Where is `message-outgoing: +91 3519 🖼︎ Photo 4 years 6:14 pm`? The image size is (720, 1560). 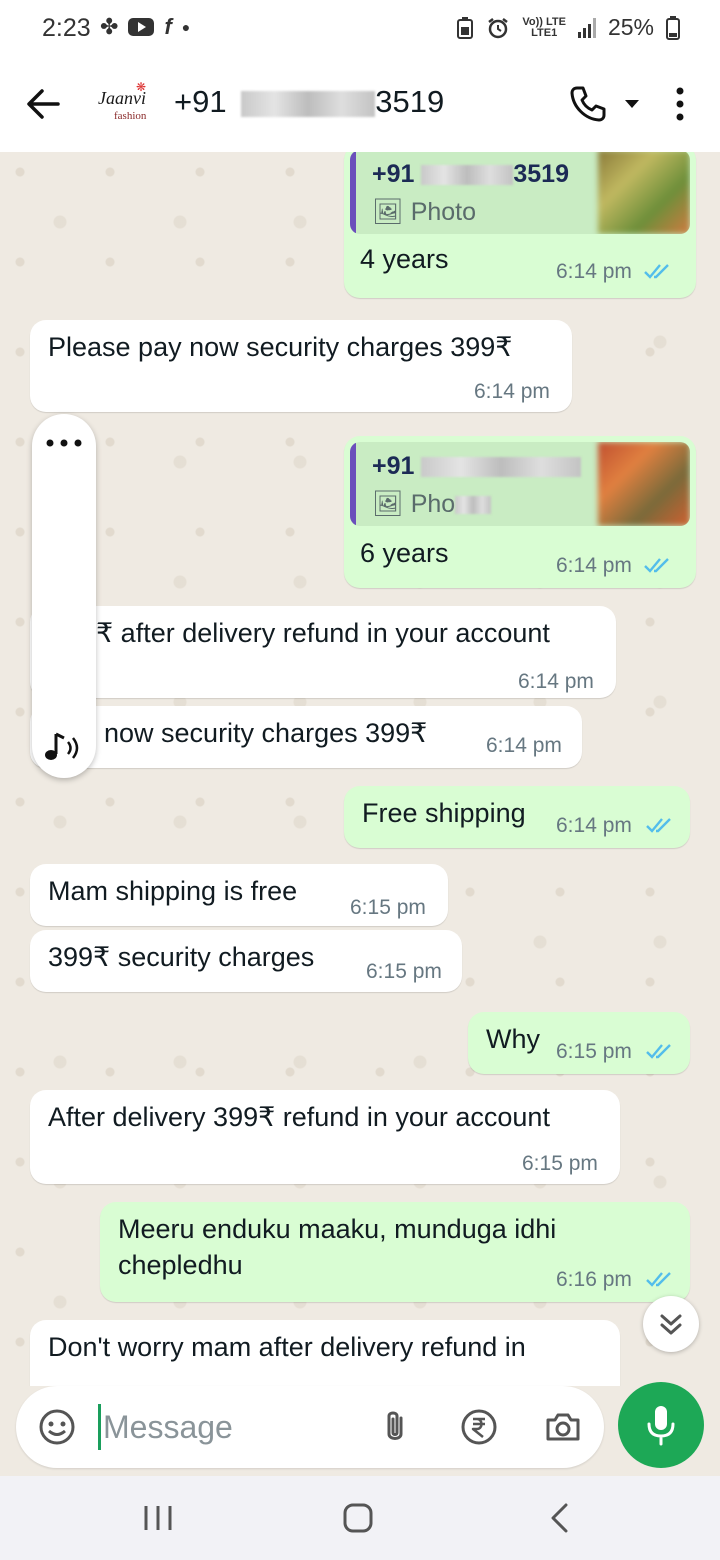 message-outgoing: +91 3519 🖼︎ Photo 4 years 6:14 pm is located at coordinates (520, 225).